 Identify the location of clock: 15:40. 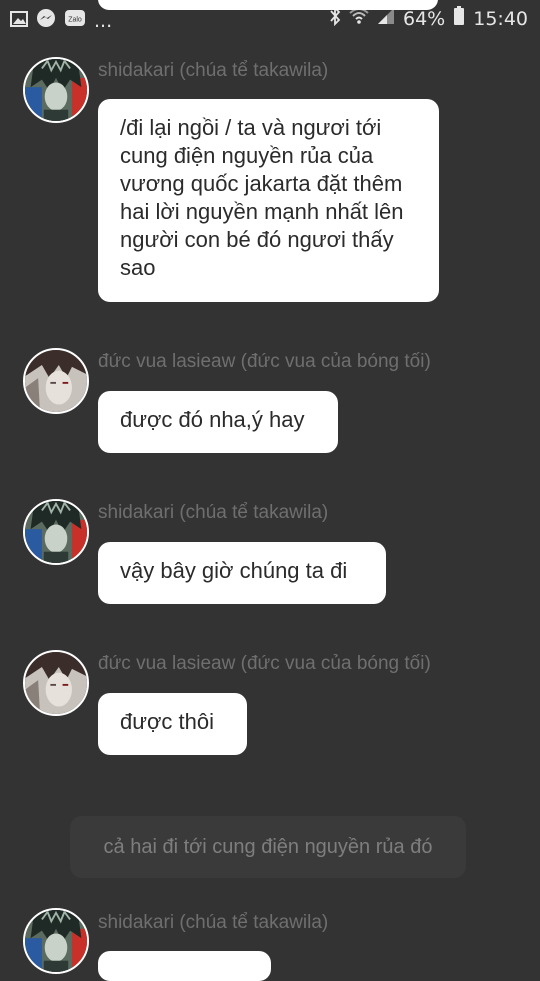
(500, 19).